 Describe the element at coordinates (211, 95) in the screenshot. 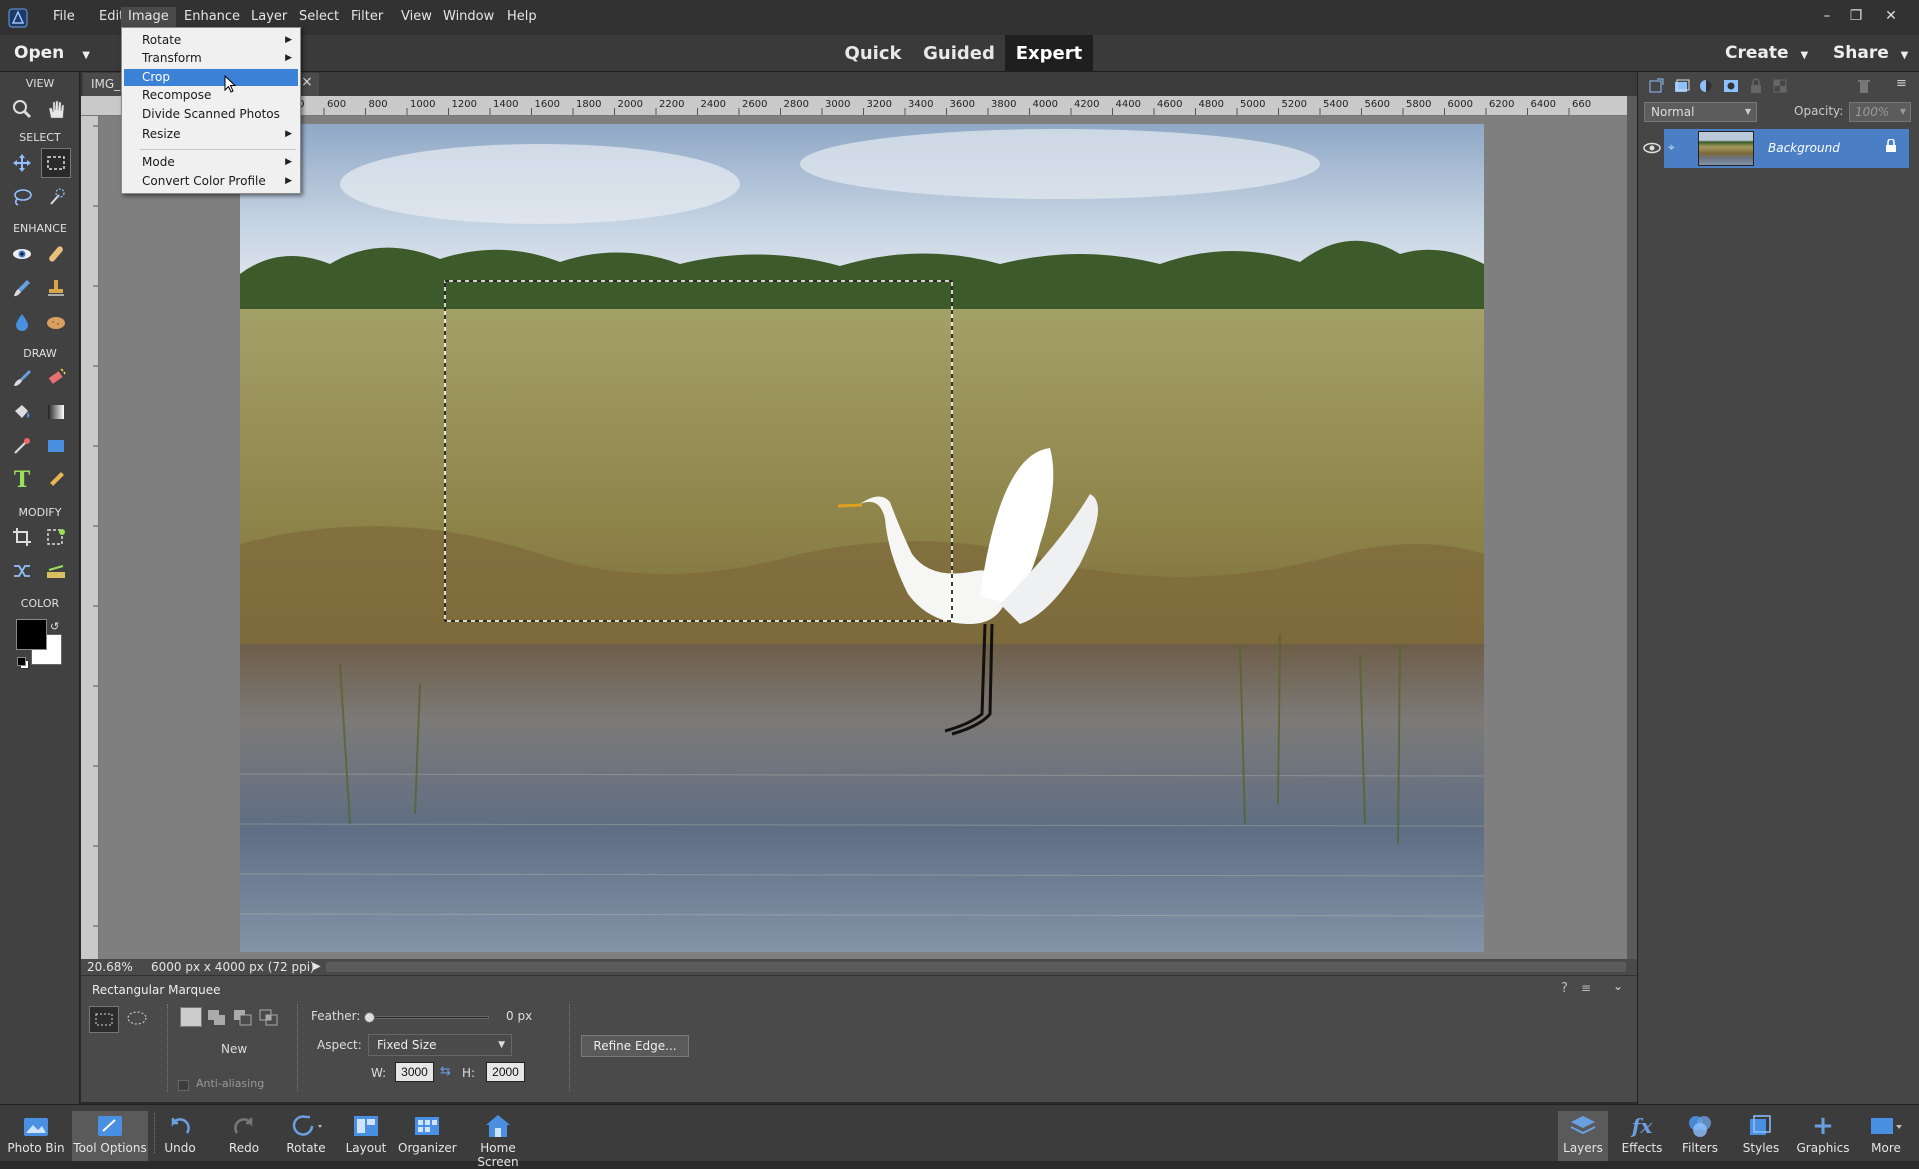

I see `menu-item-recompose: Recompose` at that location.